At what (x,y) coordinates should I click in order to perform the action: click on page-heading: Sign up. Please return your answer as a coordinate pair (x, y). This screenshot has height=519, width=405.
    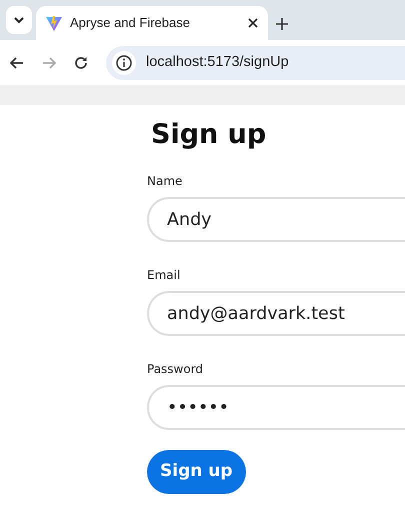
    Looking at the image, I should click on (209, 135).